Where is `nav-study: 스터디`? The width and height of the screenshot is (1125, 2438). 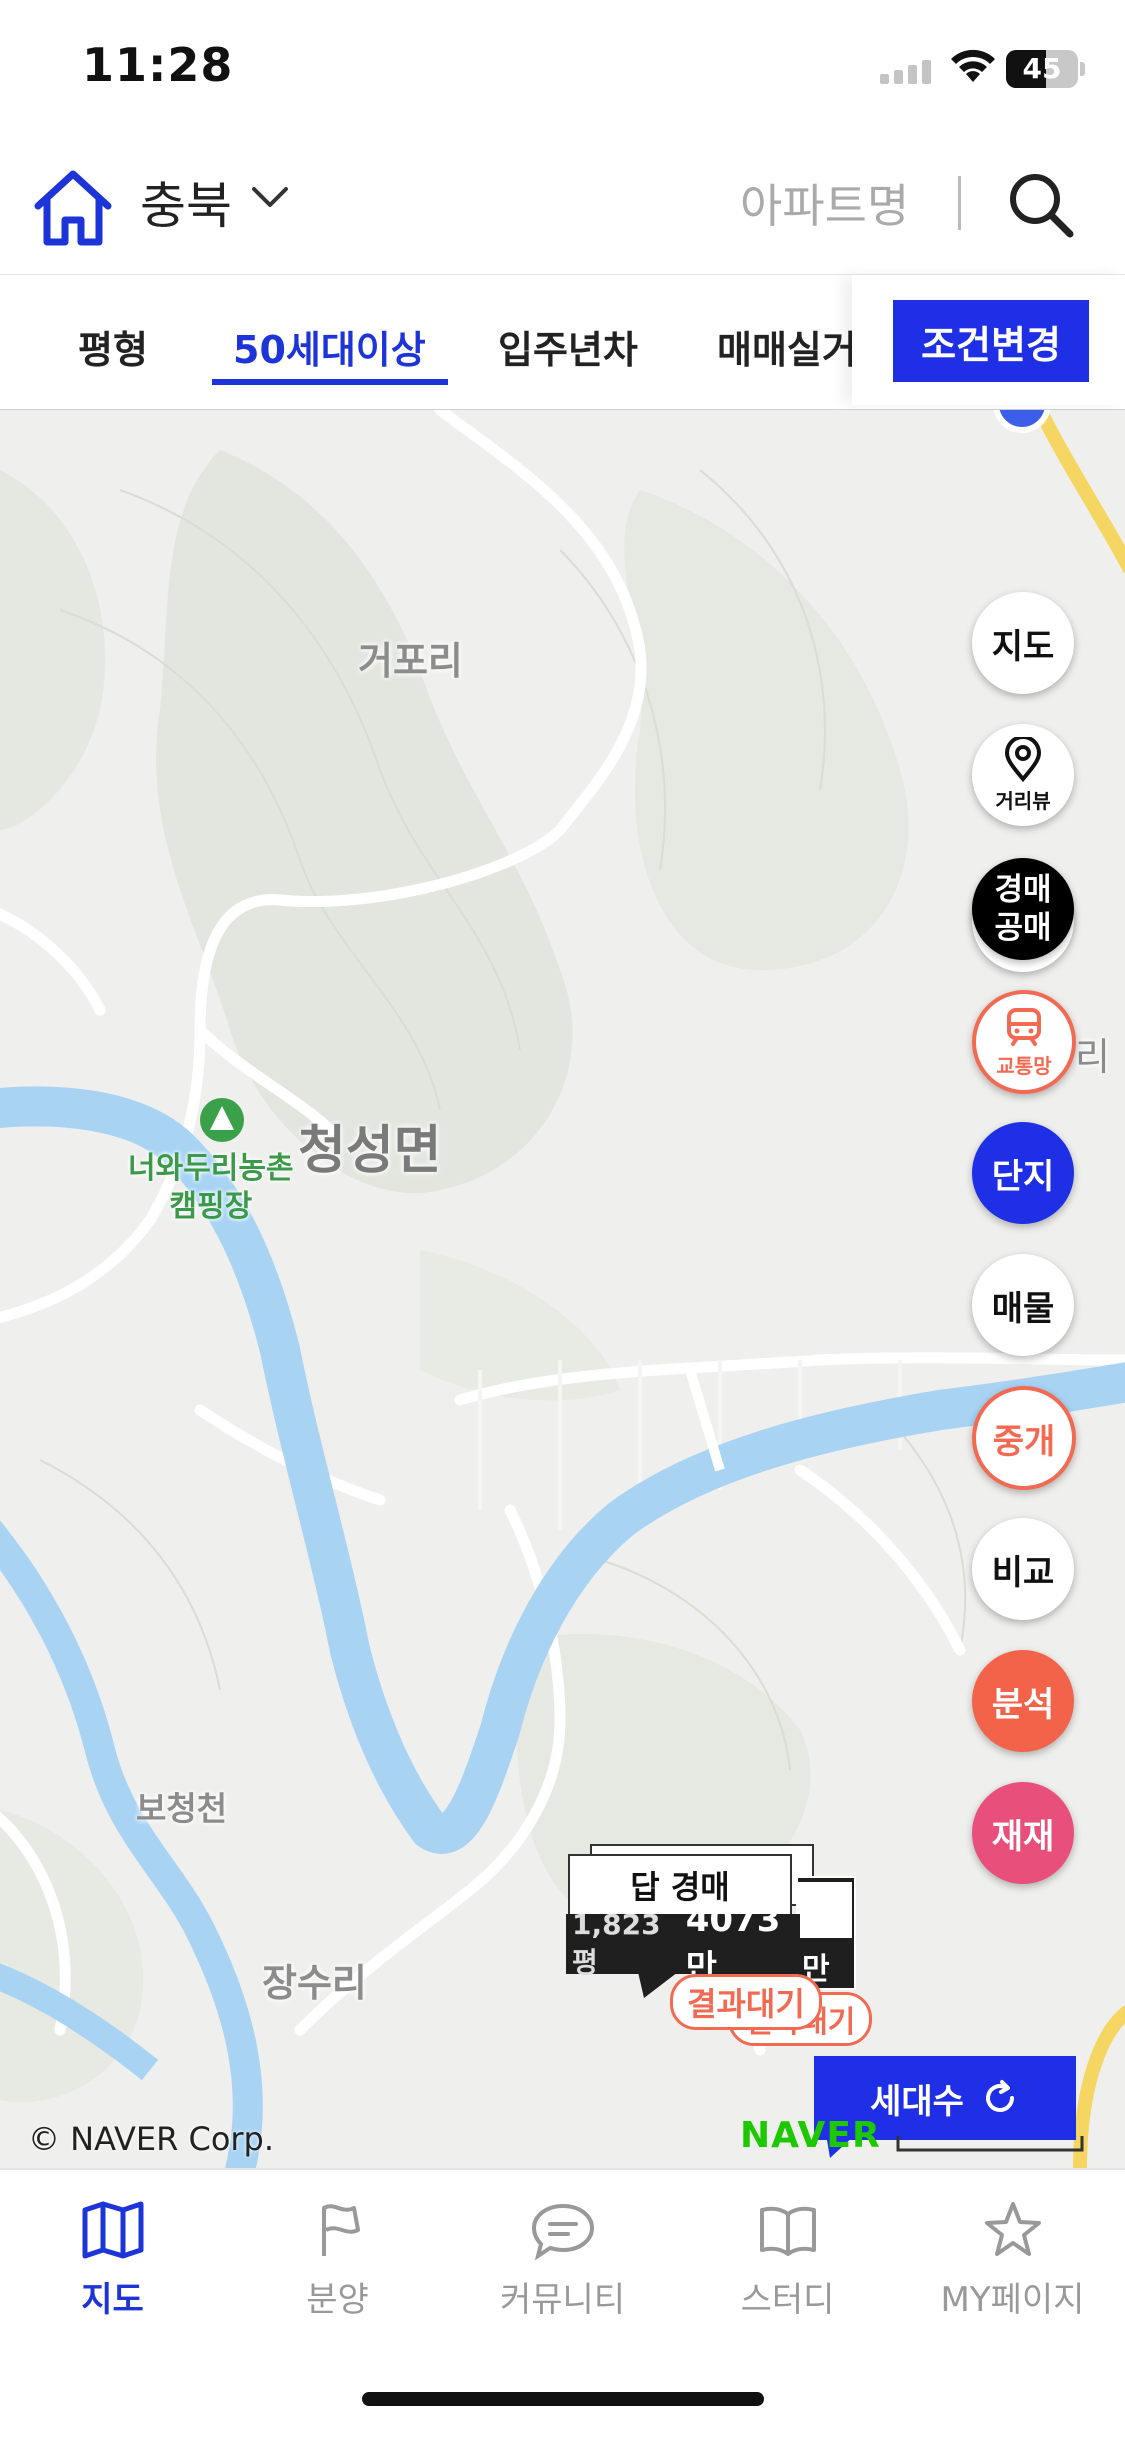 nav-study: 스터디 is located at coordinates (787, 2260).